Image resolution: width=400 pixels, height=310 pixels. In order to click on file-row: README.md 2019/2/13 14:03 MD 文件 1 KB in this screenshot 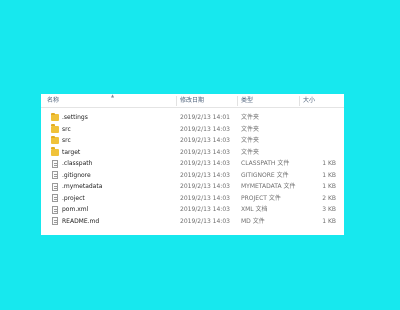, I will do `click(192, 222)`.